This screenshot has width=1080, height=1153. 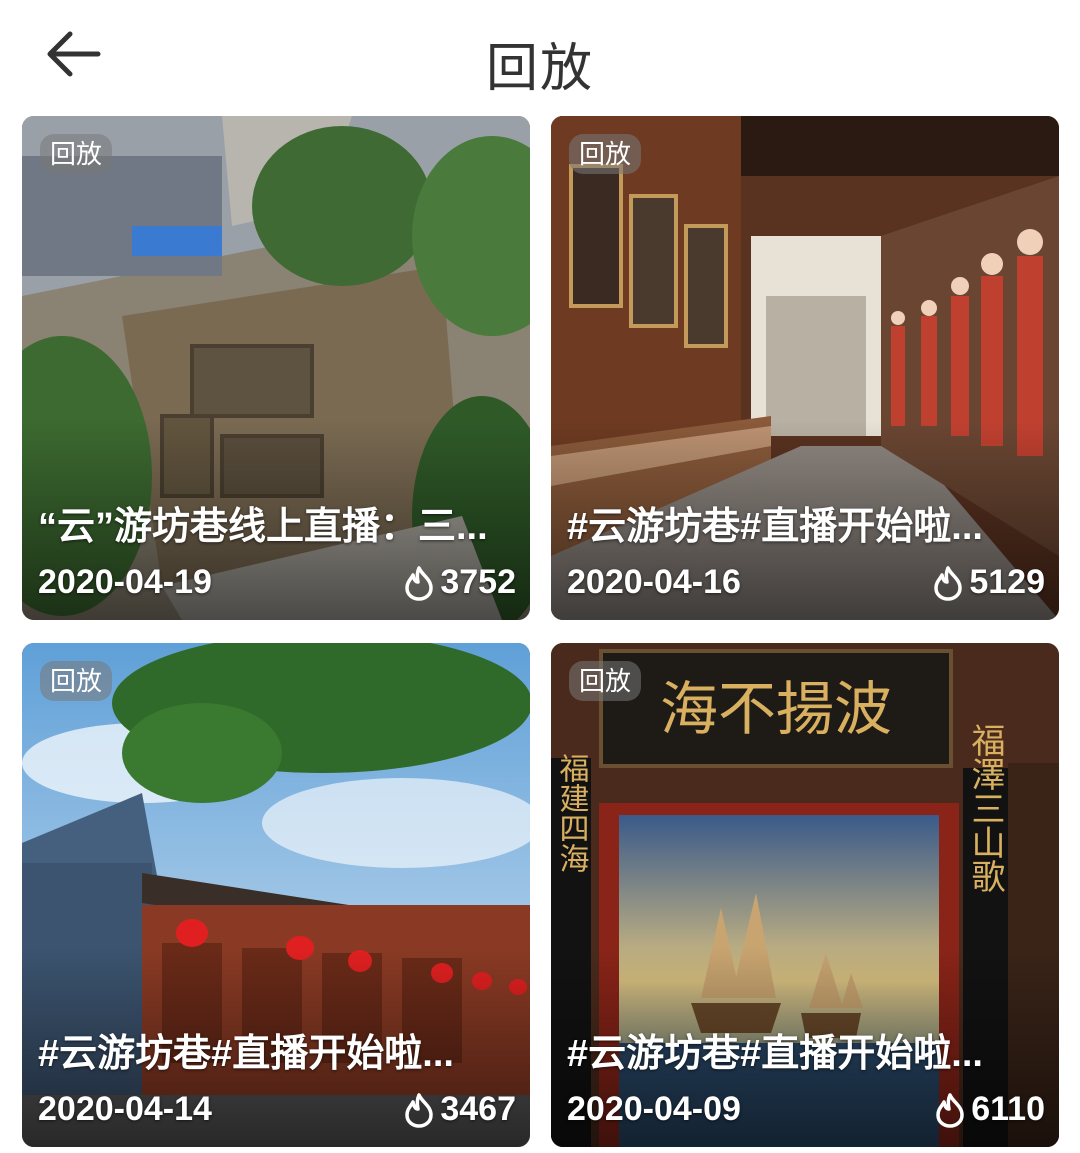 I want to click on top-bar: 回放, so click(x=540, y=56).